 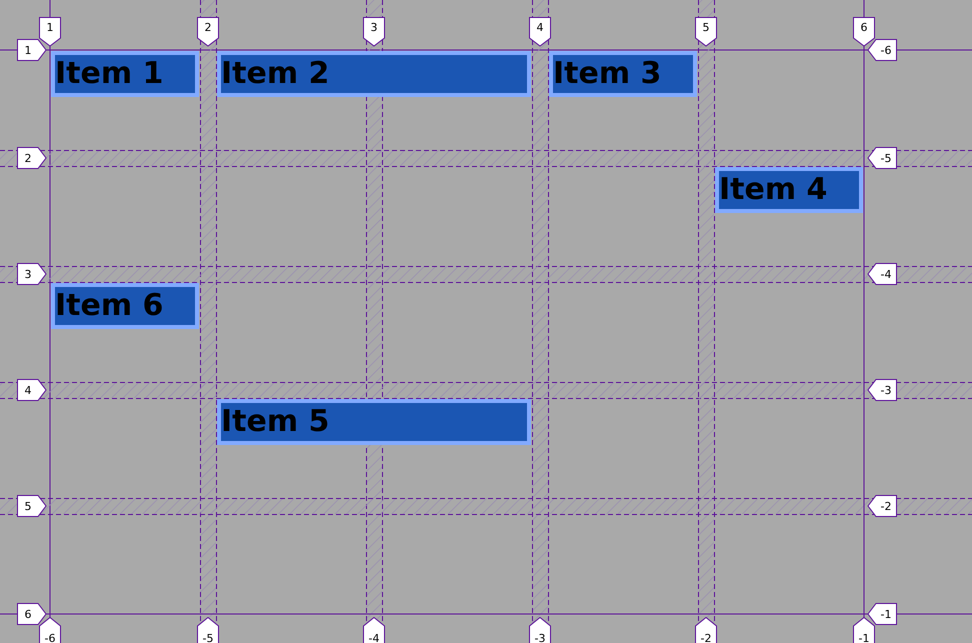 I want to click on row-line-number: -5, so click(x=882, y=158).